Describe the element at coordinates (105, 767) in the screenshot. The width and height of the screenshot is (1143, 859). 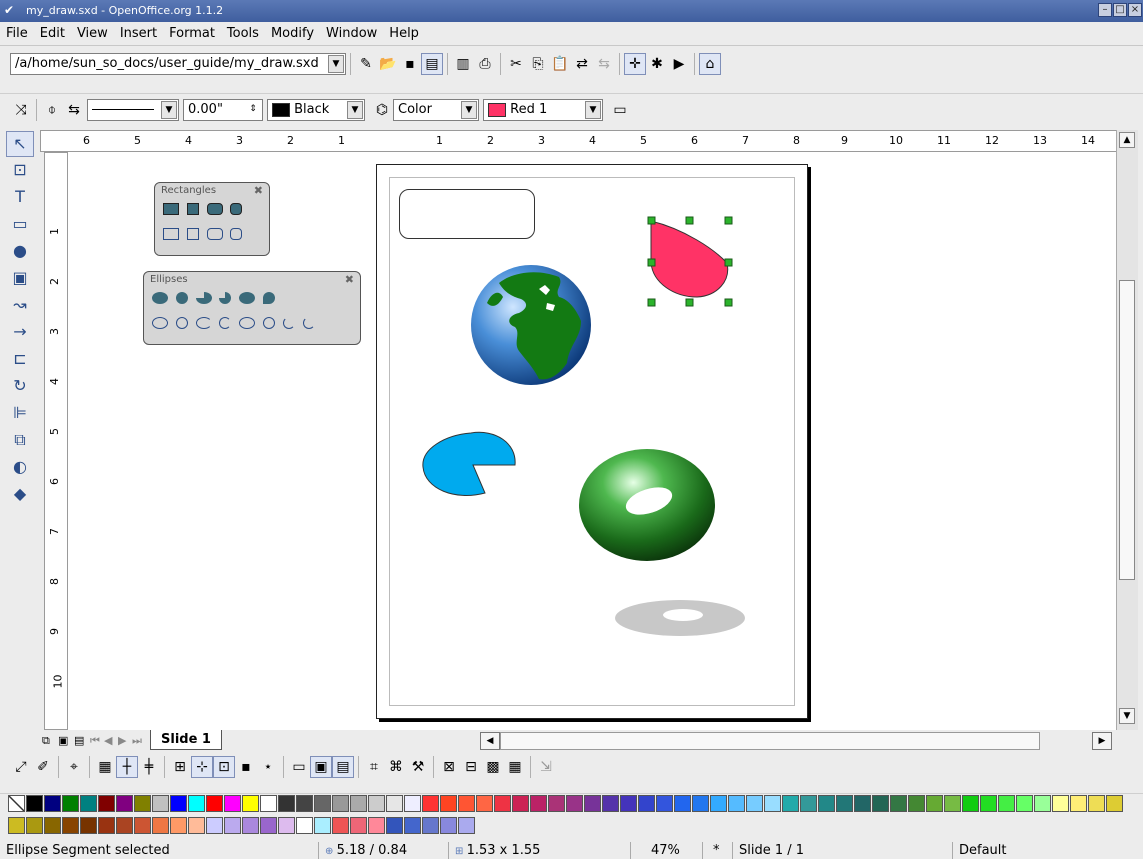
I see `grid-icon: ▦` at that location.